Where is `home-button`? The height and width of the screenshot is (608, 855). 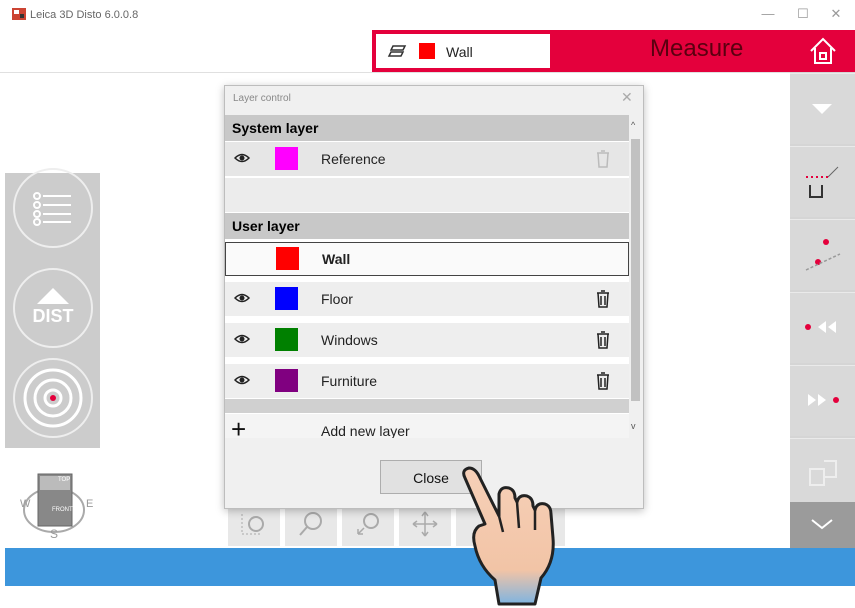 home-button is located at coordinates (822, 51).